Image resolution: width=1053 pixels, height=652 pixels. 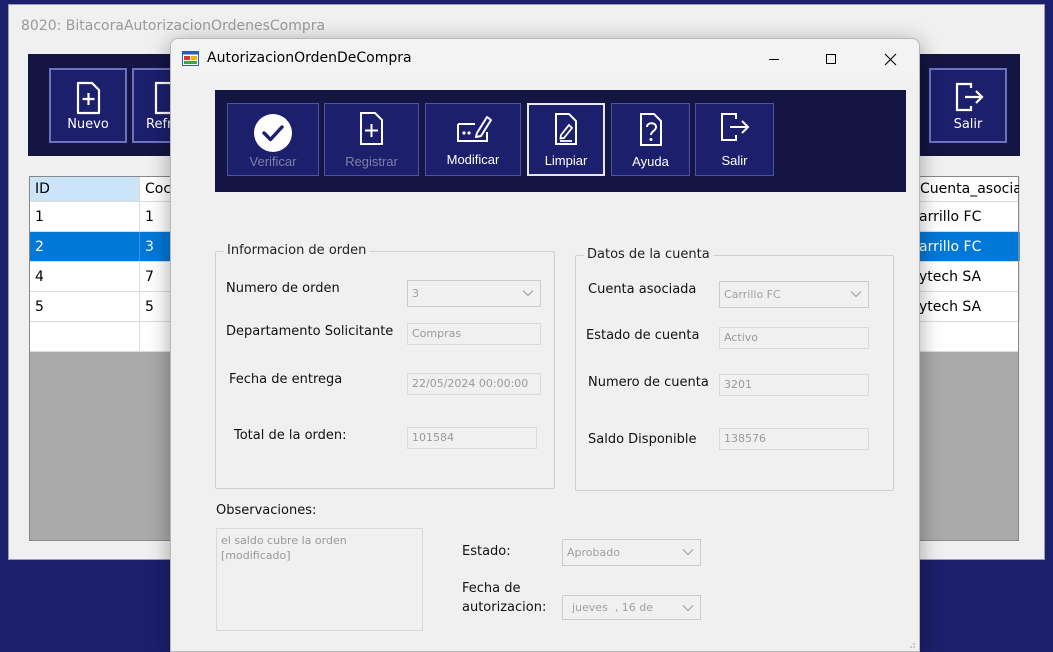 I want to click on register-document-icon, so click(x=371, y=128).